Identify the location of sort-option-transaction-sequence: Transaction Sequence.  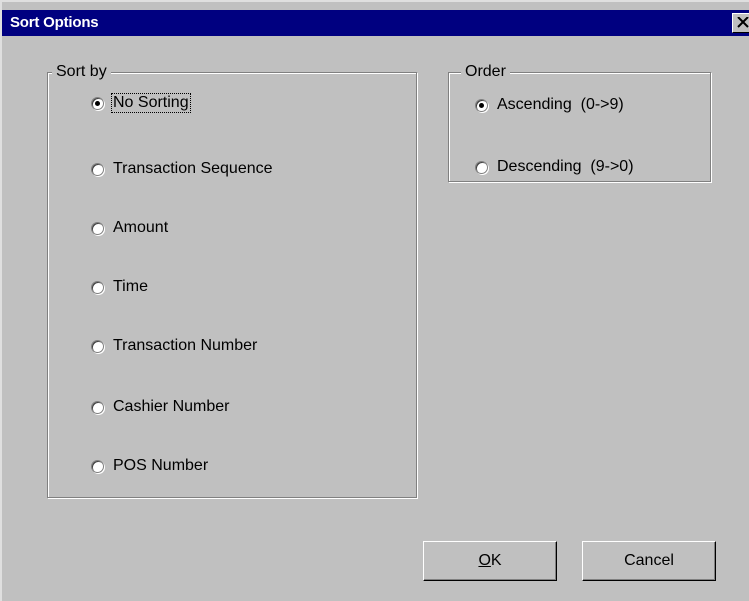
(182, 169).